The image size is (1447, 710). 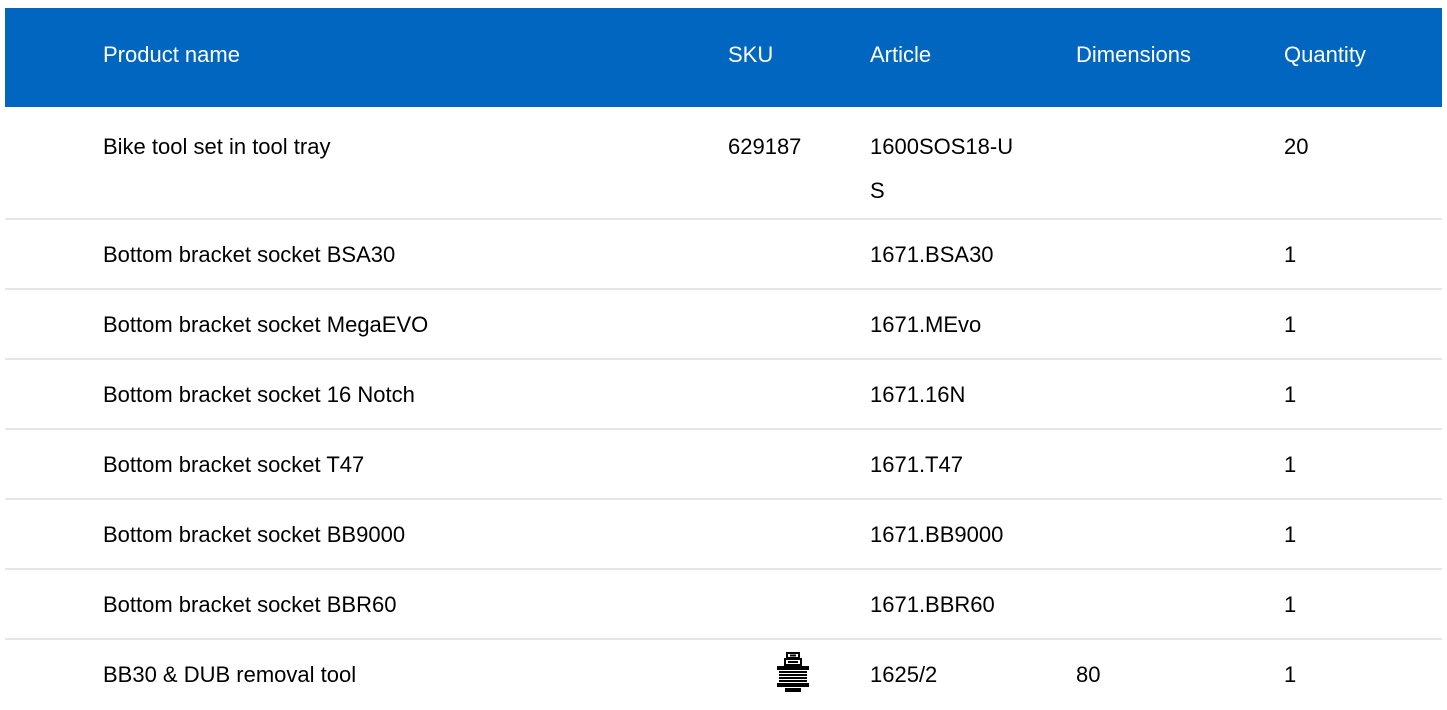 What do you see at coordinates (916, 464) in the screenshot?
I see `product-article: 1671.T47` at bounding box center [916, 464].